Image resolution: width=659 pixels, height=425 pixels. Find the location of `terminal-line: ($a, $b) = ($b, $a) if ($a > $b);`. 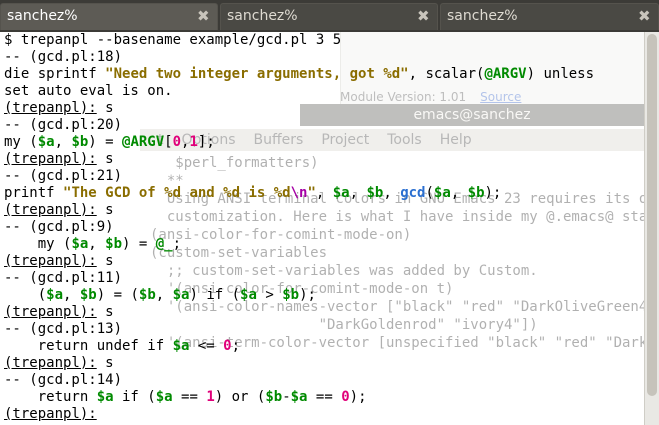

terminal-line: ($a, $b) = ($b, $a) if ($a > $b); is located at coordinates (299, 295).